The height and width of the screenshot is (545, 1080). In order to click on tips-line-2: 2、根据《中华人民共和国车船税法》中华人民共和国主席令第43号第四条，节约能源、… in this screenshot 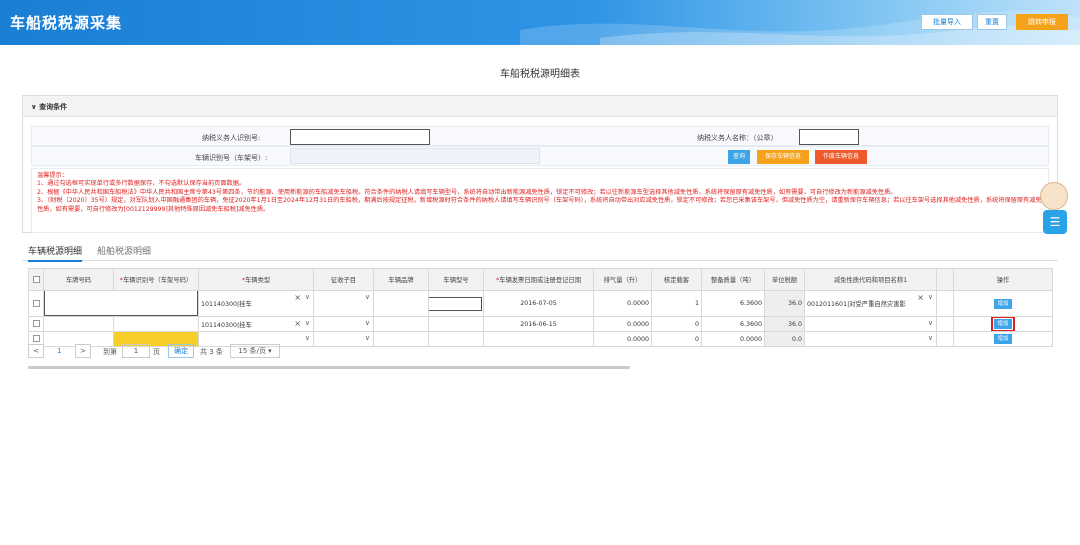, I will do `click(467, 192)`.